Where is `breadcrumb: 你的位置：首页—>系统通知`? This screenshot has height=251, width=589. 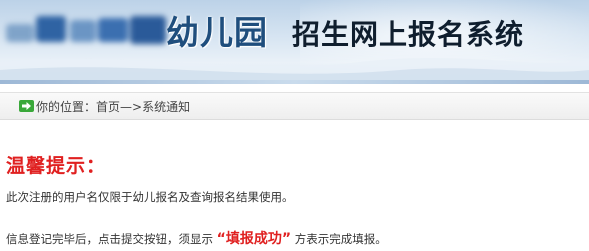
breadcrumb: 你的位置：首页—>系统通知 is located at coordinates (294, 106).